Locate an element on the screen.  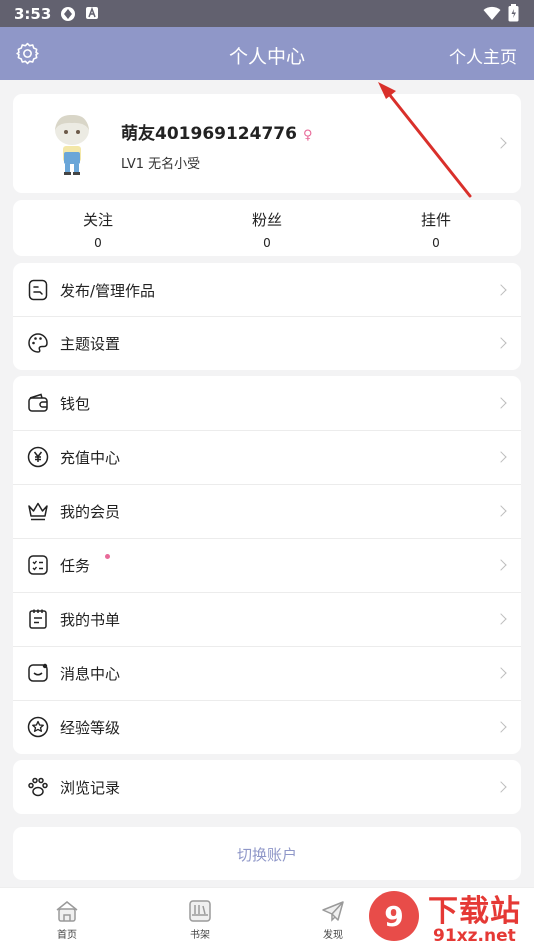
status-time: 3:53 is located at coordinates (33, 14).